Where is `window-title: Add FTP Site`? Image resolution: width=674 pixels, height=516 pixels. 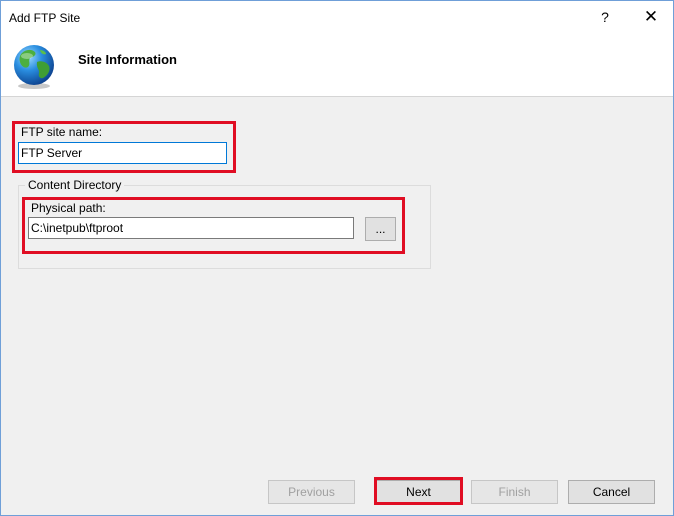 window-title: Add FTP Site is located at coordinates (45, 18).